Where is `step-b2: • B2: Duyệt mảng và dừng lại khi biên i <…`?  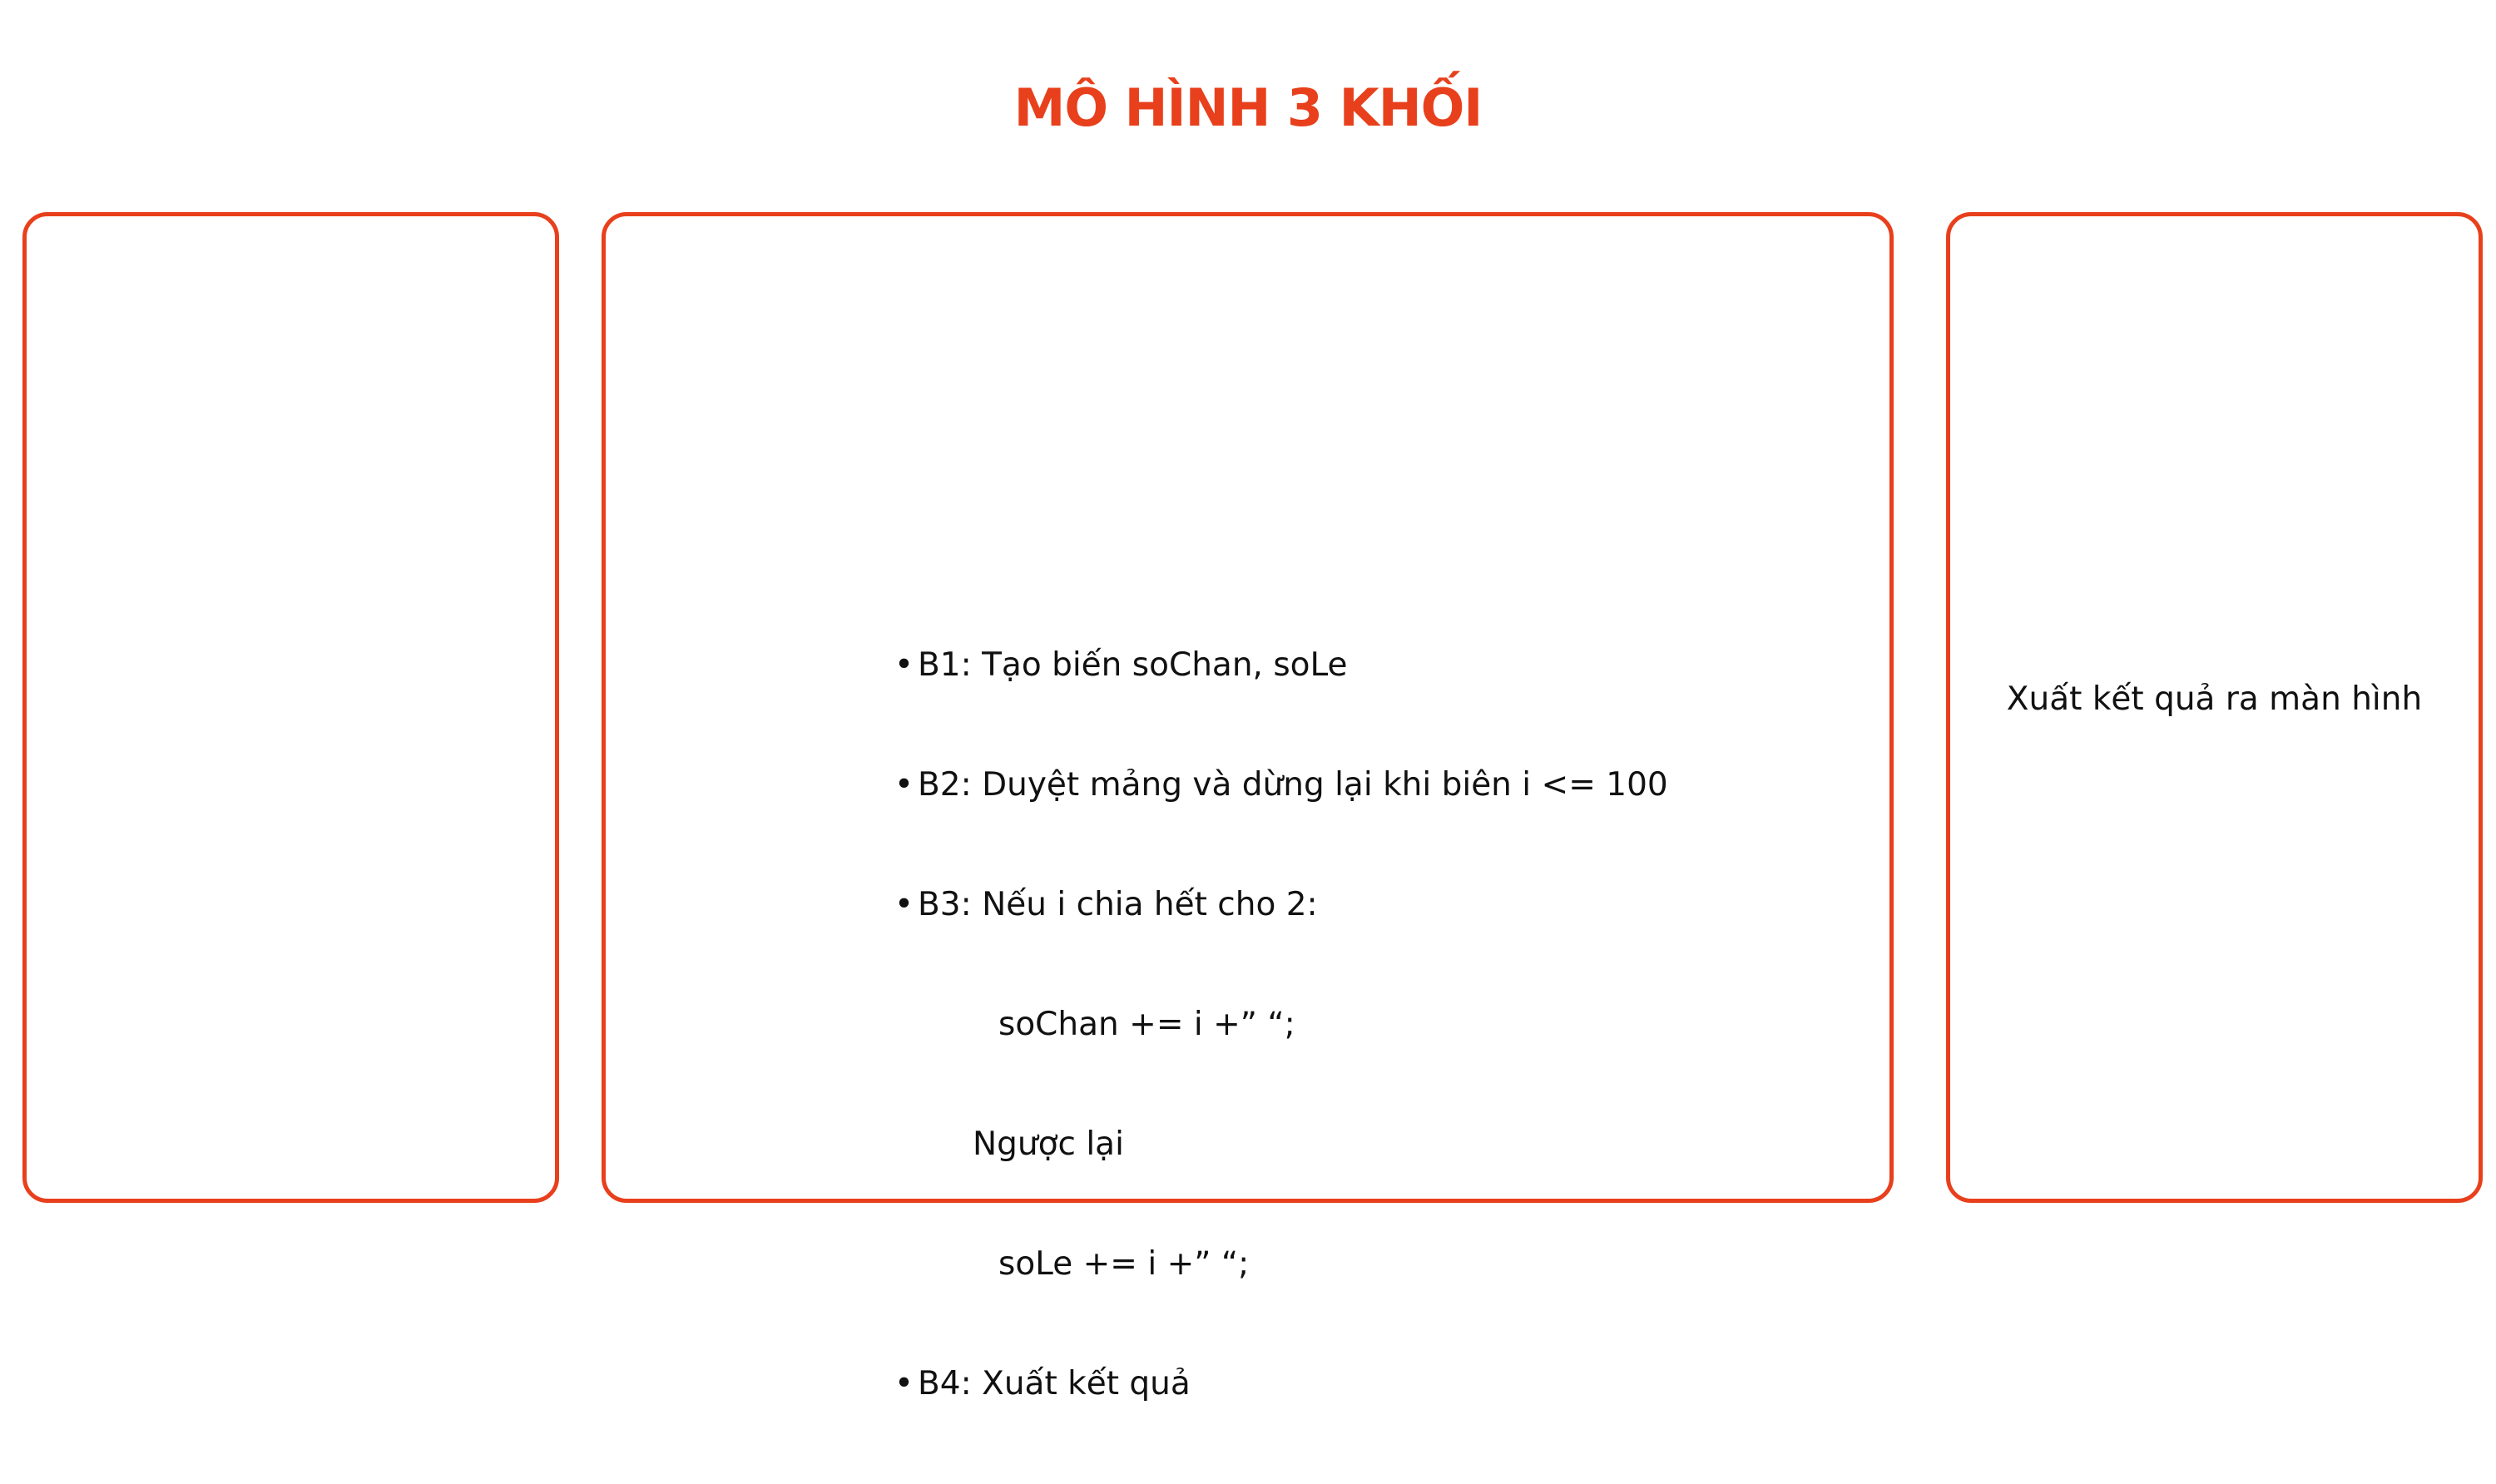
step-b2: • B2: Duyệt mảng và dừng lại khi biên i <… is located at coordinates (1281, 785).